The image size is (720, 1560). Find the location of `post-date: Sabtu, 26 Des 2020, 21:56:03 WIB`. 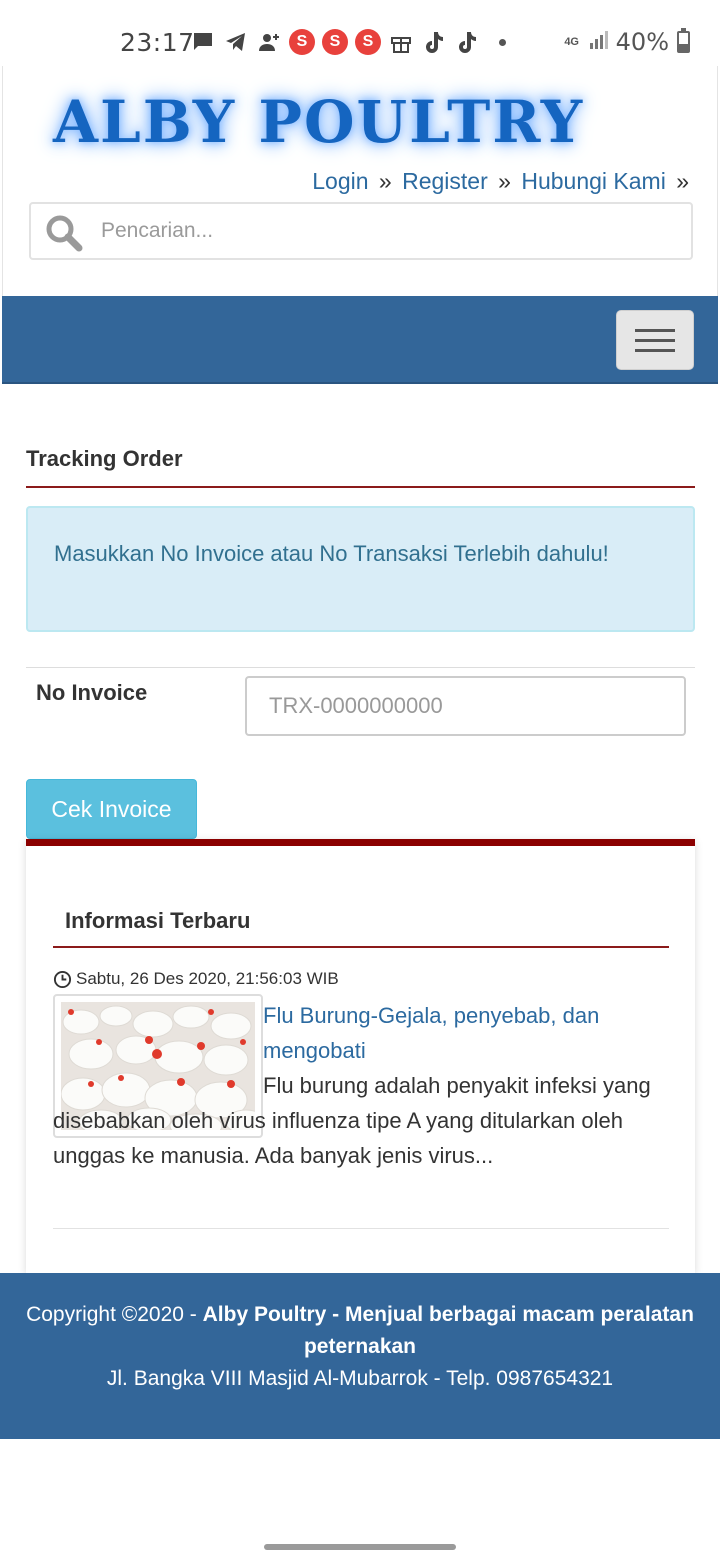

post-date: Sabtu, 26 Des 2020, 21:56:03 WIB is located at coordinates (196, 979).